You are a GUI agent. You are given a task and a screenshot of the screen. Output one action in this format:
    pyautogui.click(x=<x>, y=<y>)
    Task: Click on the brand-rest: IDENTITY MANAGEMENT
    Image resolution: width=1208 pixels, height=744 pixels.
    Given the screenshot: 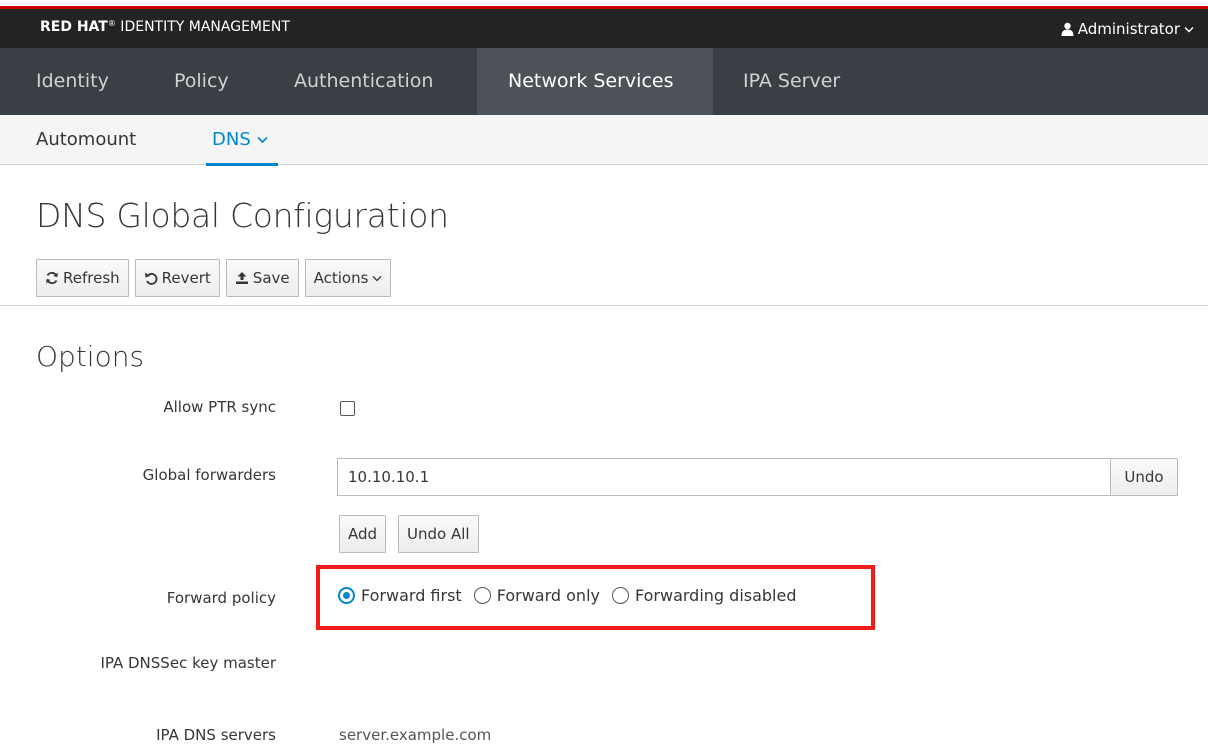 What is the action you would take?
    pyautogui.click(x=202, y=27)
    